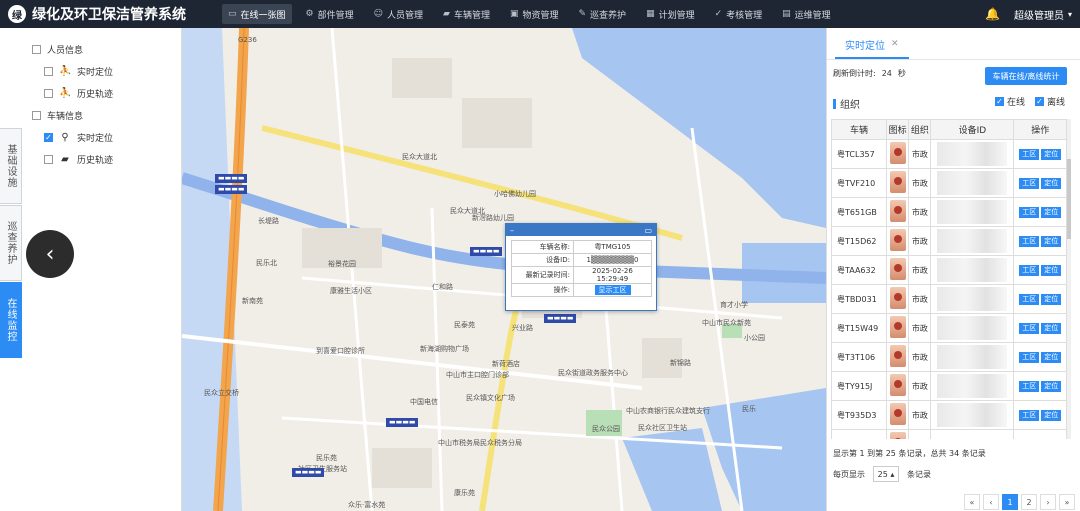  Describe the element at coordinates (1026, 76) in the screenshot. I see `online-offline-stats-button: 车辆在线/离线统计` at that location.